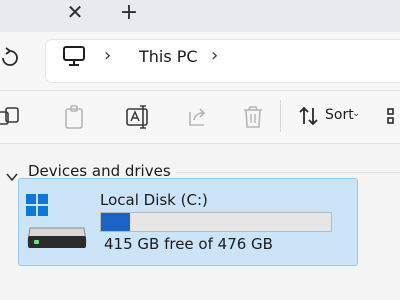 The height and width of the screenshot is (300, 400). Describe the element at coordinates (200, 16) in the screenshot. I see `tab-strip: ✕ +` at that location.